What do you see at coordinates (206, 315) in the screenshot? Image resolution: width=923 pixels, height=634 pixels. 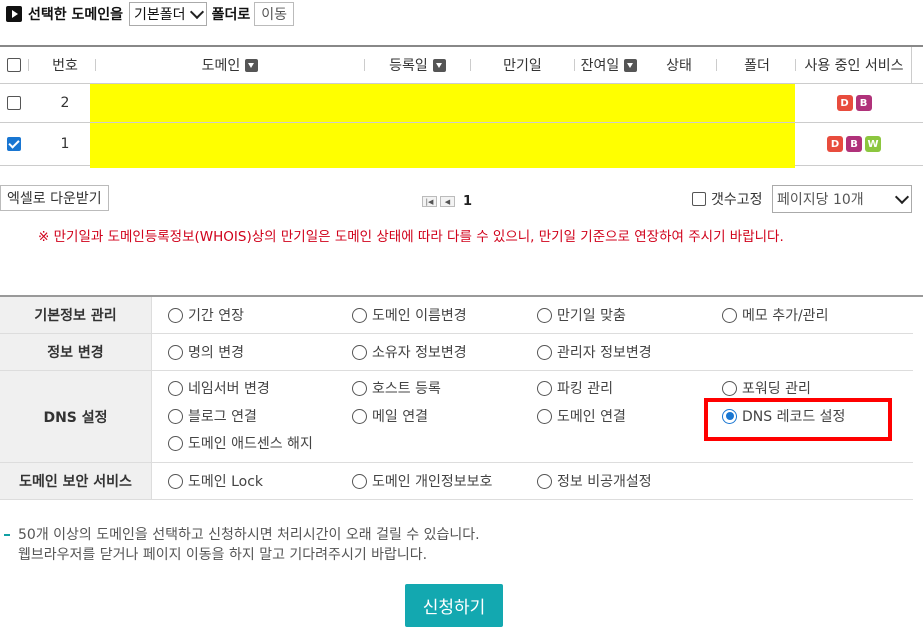 I see `option-extend-period: 기간 연장` at bounding box center [206, 315].